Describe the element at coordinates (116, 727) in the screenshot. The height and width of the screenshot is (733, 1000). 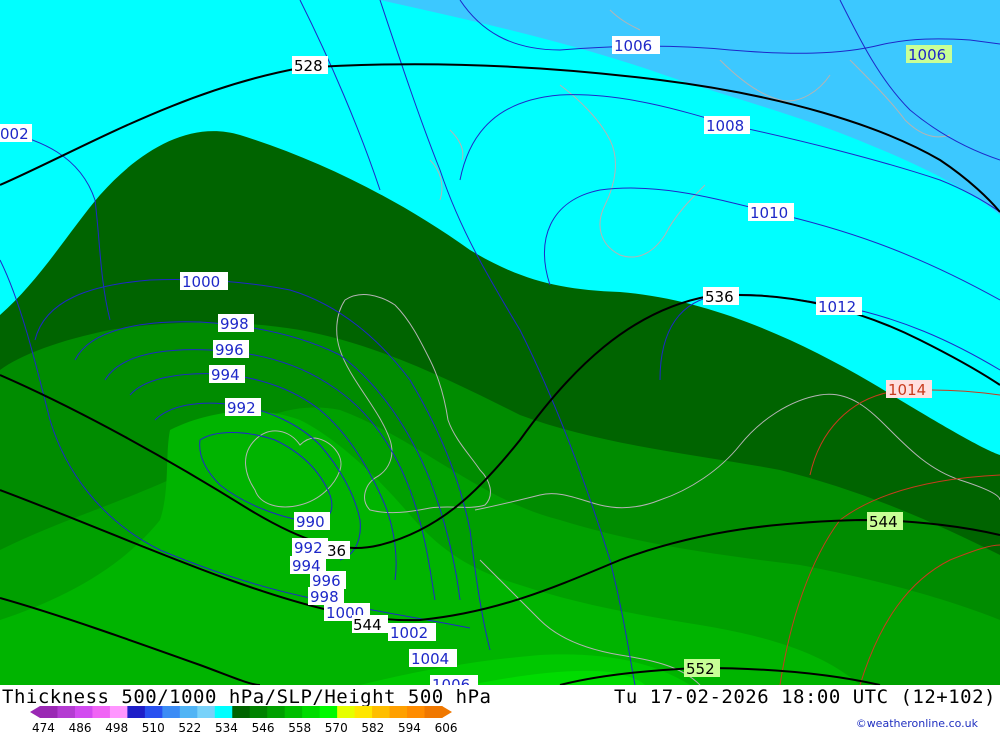
I see `colorbar-tick-label: 498` at that location.